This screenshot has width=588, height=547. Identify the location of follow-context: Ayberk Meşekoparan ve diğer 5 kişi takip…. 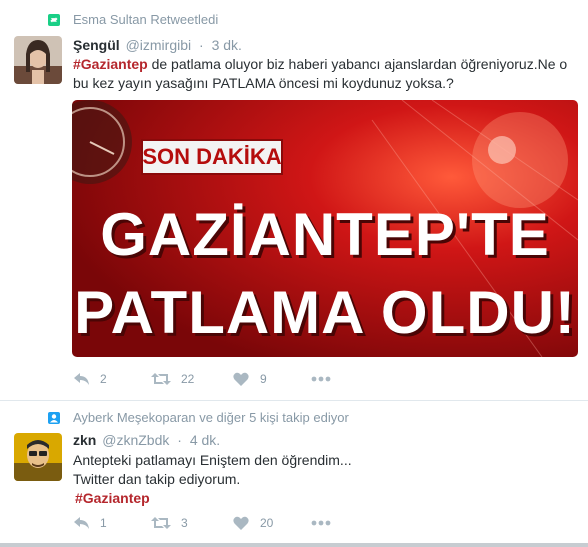
(198, 417).